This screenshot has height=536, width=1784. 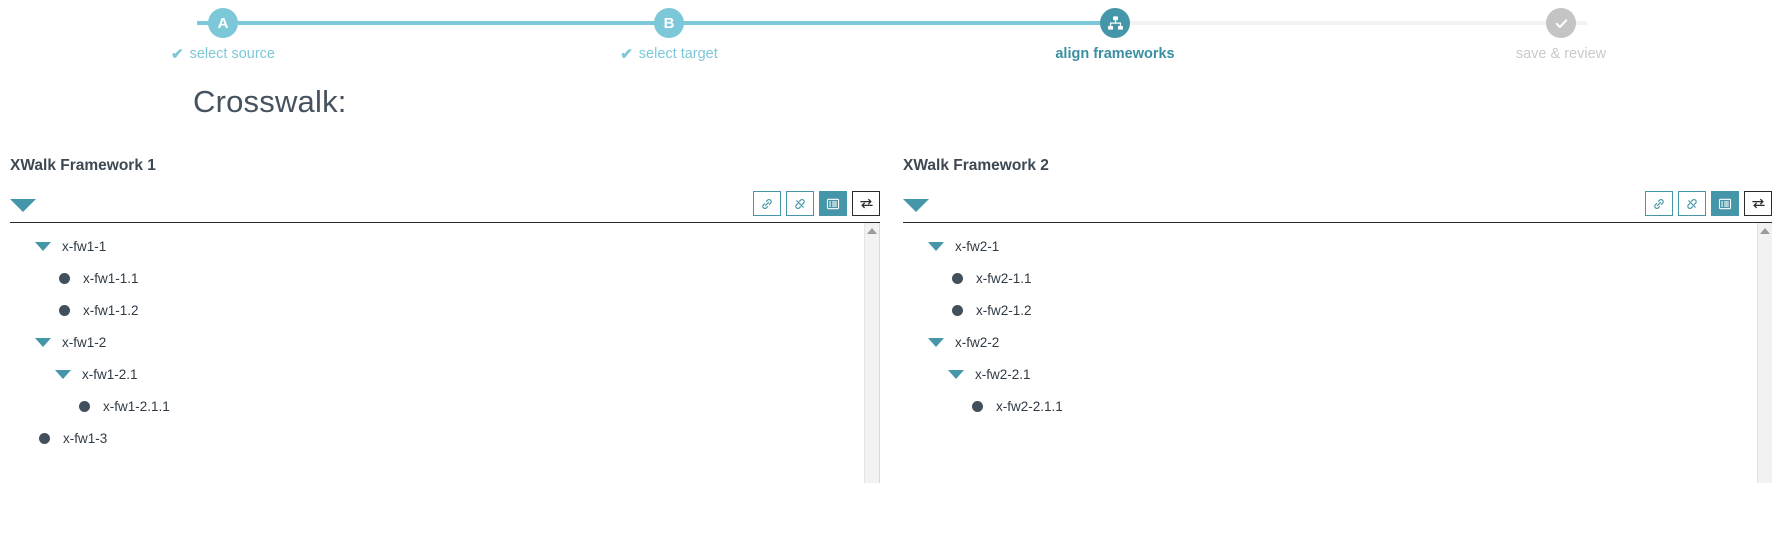 I want to click on step-label-save-review: save & review, so click(x=1561, y=54).